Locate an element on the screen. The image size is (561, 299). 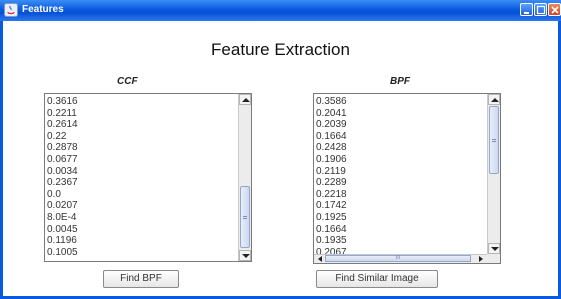
bpf-list-item: 0.1935 is located at coordinates (331, 241).